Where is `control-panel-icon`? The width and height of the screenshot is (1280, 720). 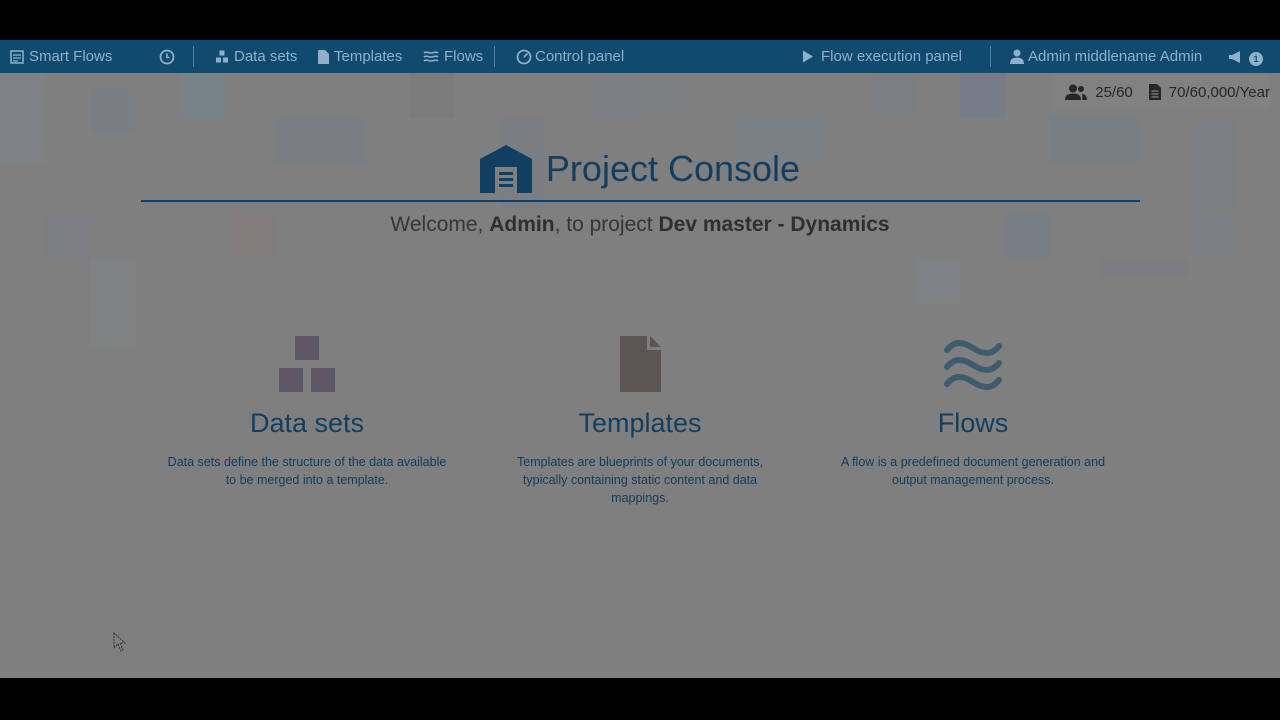
control-panel-icon is located at coordinates (524, 56).